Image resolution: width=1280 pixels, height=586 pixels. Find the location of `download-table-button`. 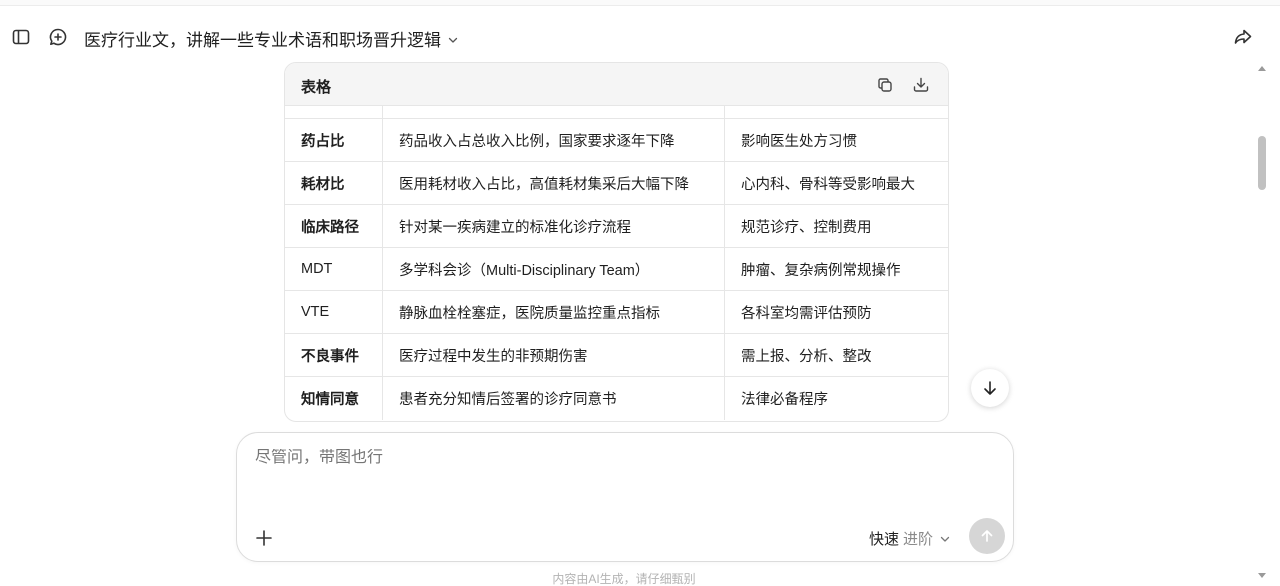

download-table-button is located at coordinates (921, 85).